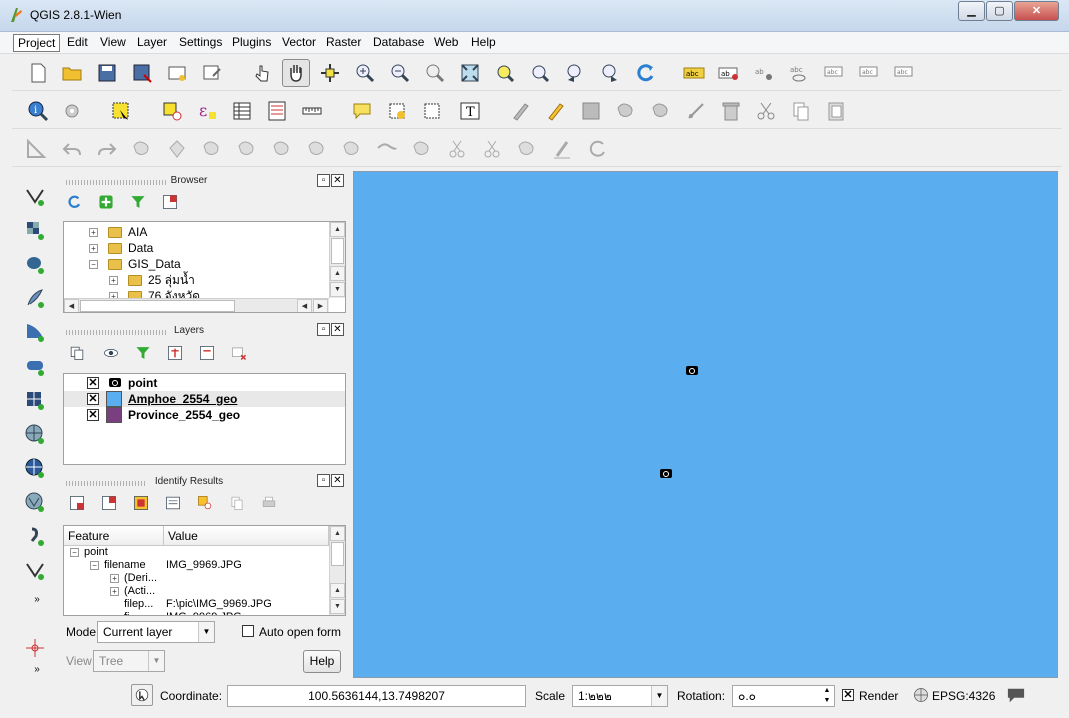 The width and height of the screenshot is (1069, 718). Describe the element at coordinates (36, 149) in the screenshot. I see `enable-advanced-digitizing-button` at that location.